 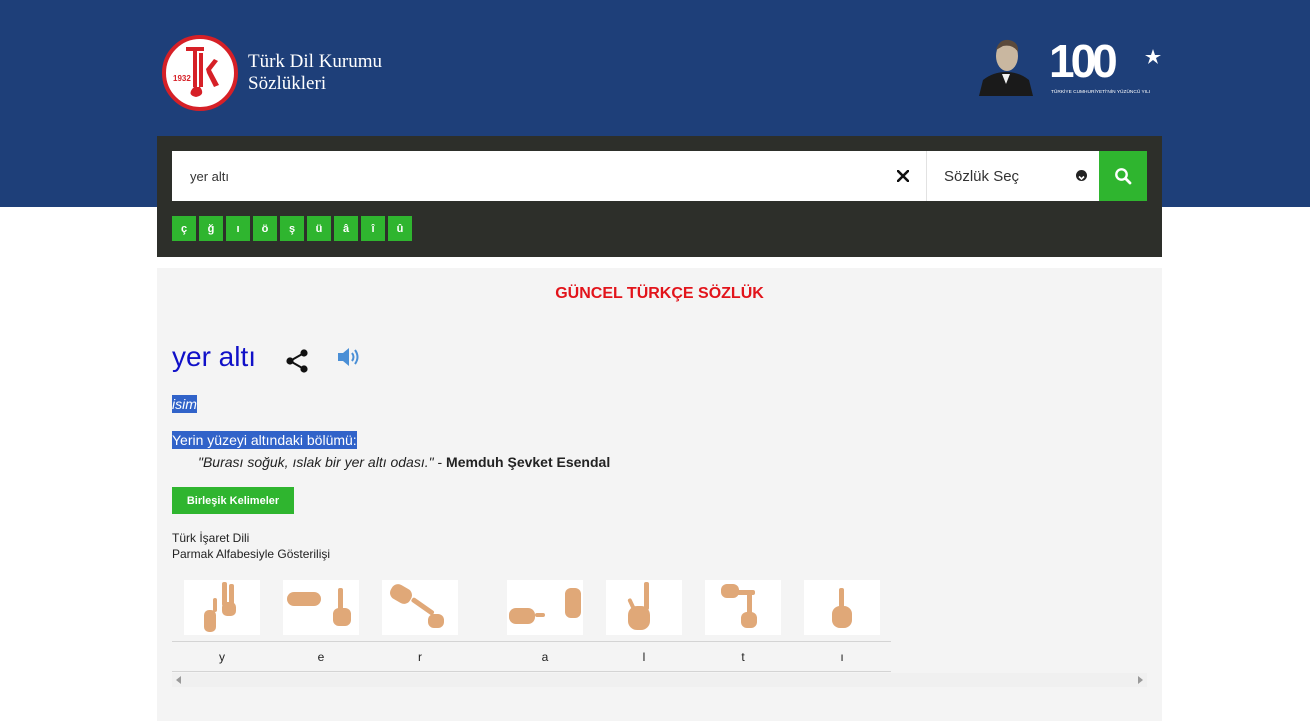 I want to click on char-button: ç, so click(x=184, y=228).